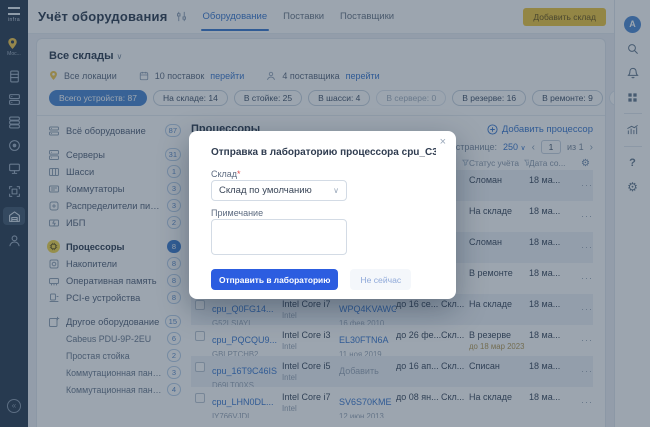  What do you see at coordinates (226, 174) in the screenshot?
I see `warehouse-field-label: Склад*` at bounding box center [226, 174].